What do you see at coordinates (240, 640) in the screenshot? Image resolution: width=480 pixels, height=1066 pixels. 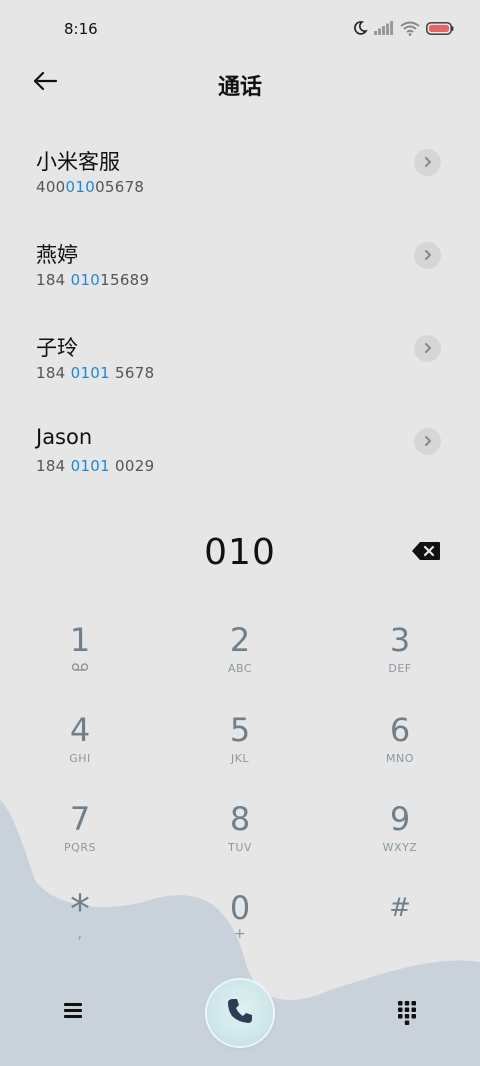 I see `key-digit: 2` at bounding box center [240, 640].